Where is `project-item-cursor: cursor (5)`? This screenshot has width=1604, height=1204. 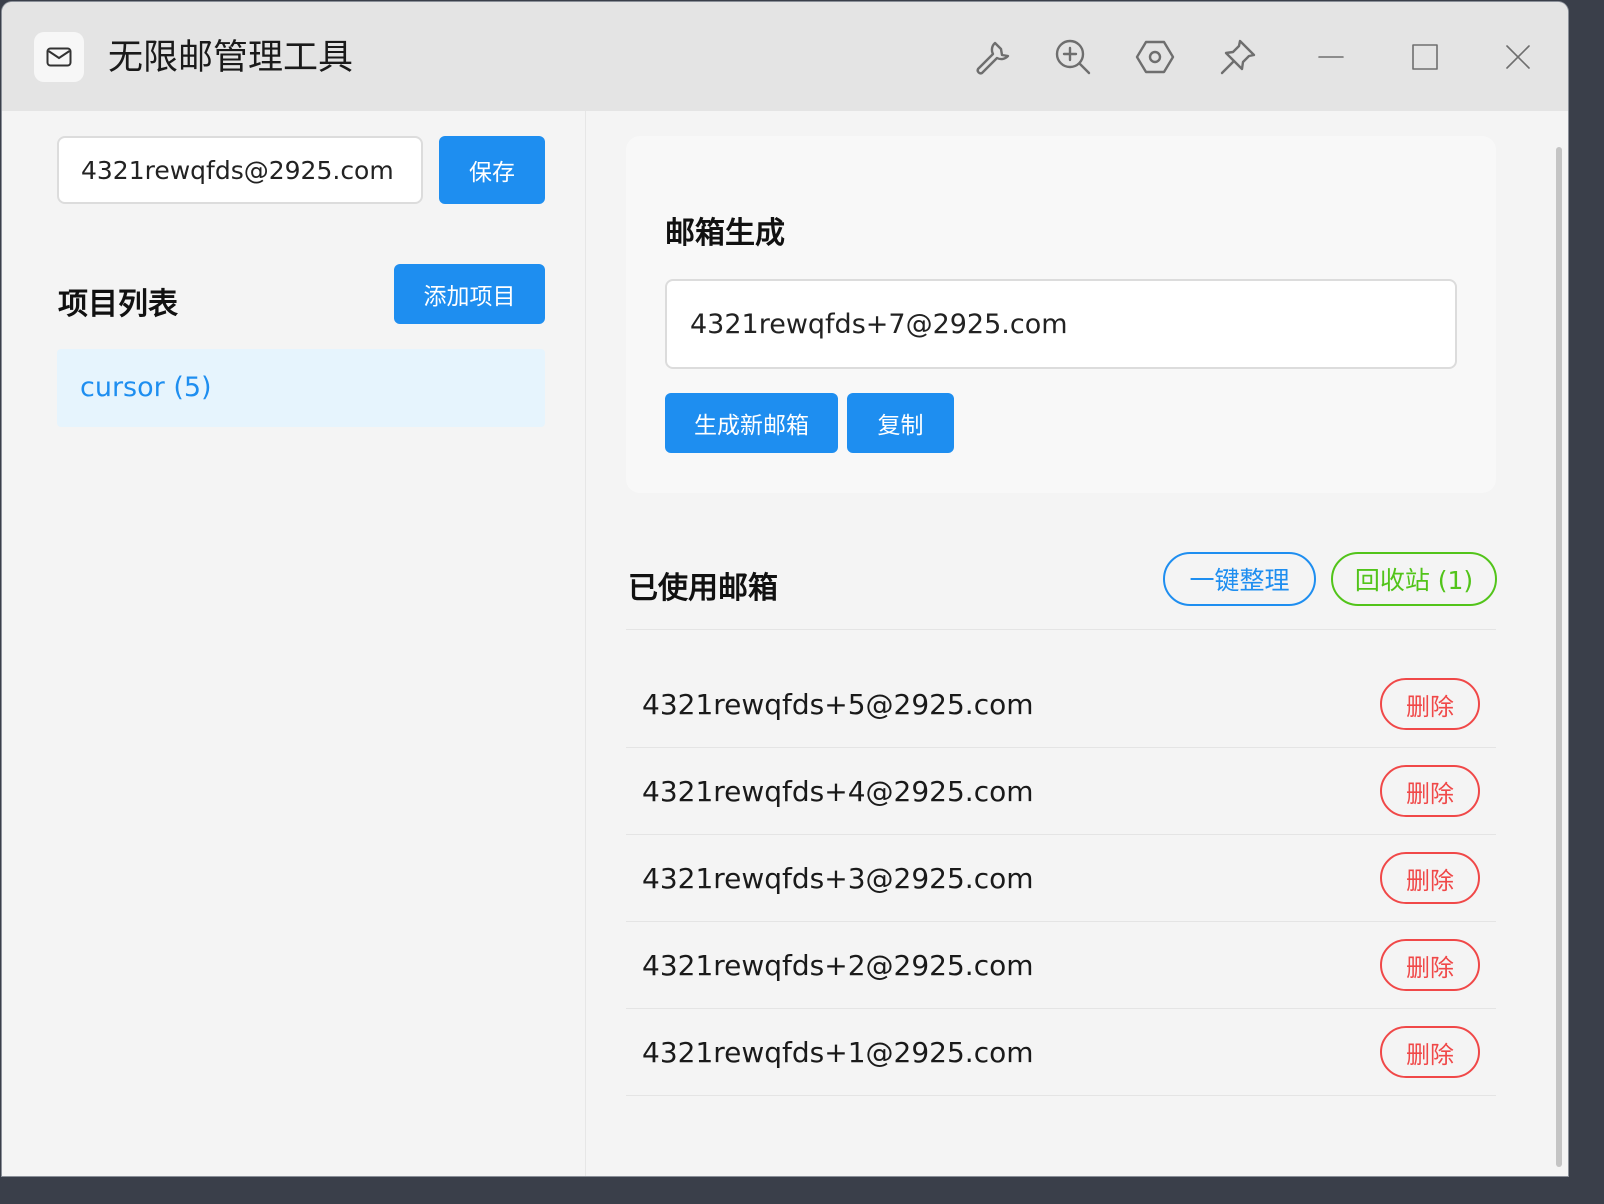 project-item-cursor: cursor (5) is located at coordinates (301, 388).